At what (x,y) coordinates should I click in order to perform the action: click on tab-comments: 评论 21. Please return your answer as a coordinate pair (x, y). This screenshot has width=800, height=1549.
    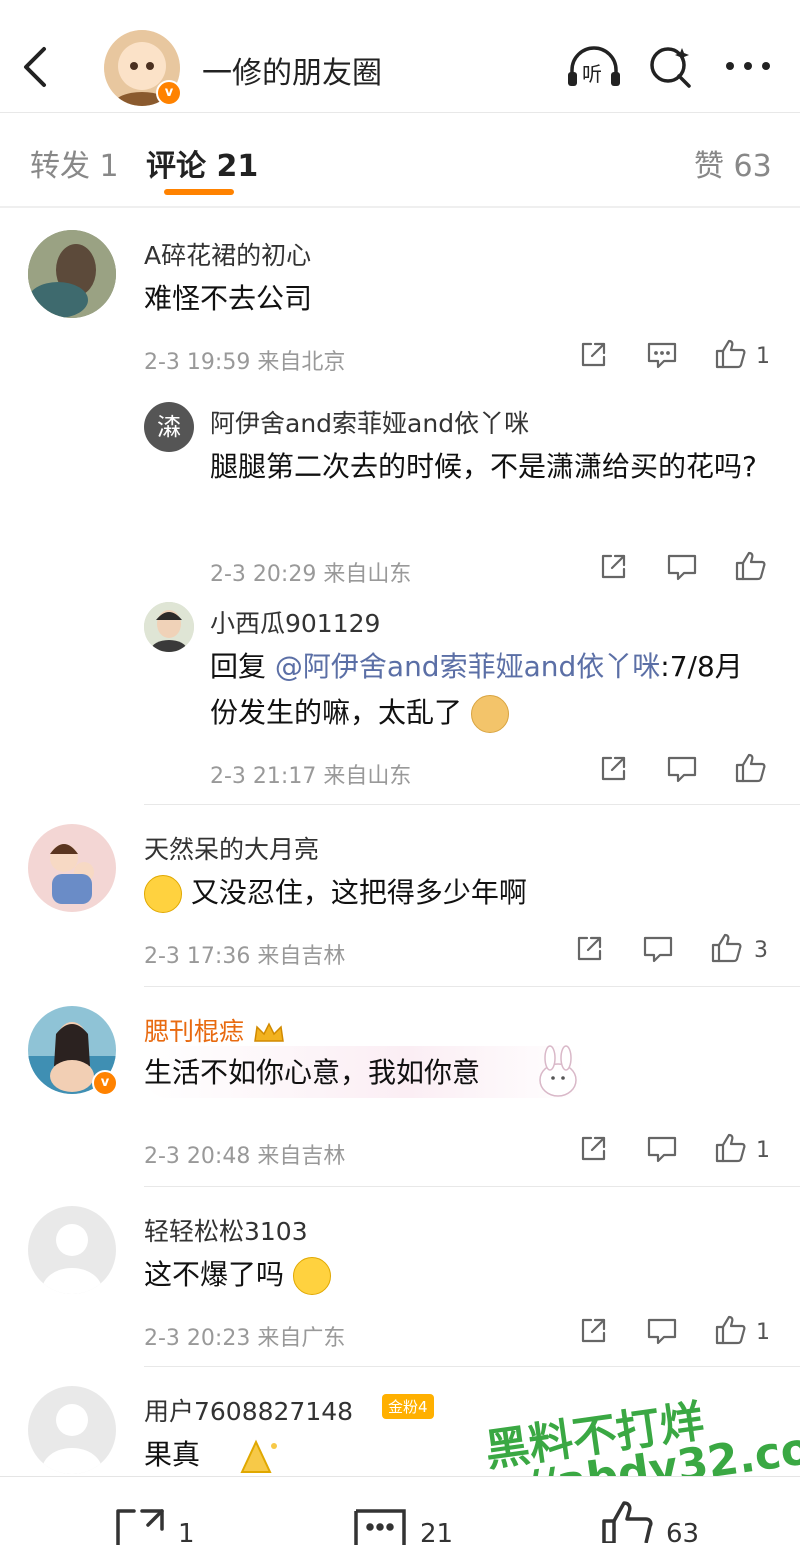
    Looking at the image, I should click on (202, 163).